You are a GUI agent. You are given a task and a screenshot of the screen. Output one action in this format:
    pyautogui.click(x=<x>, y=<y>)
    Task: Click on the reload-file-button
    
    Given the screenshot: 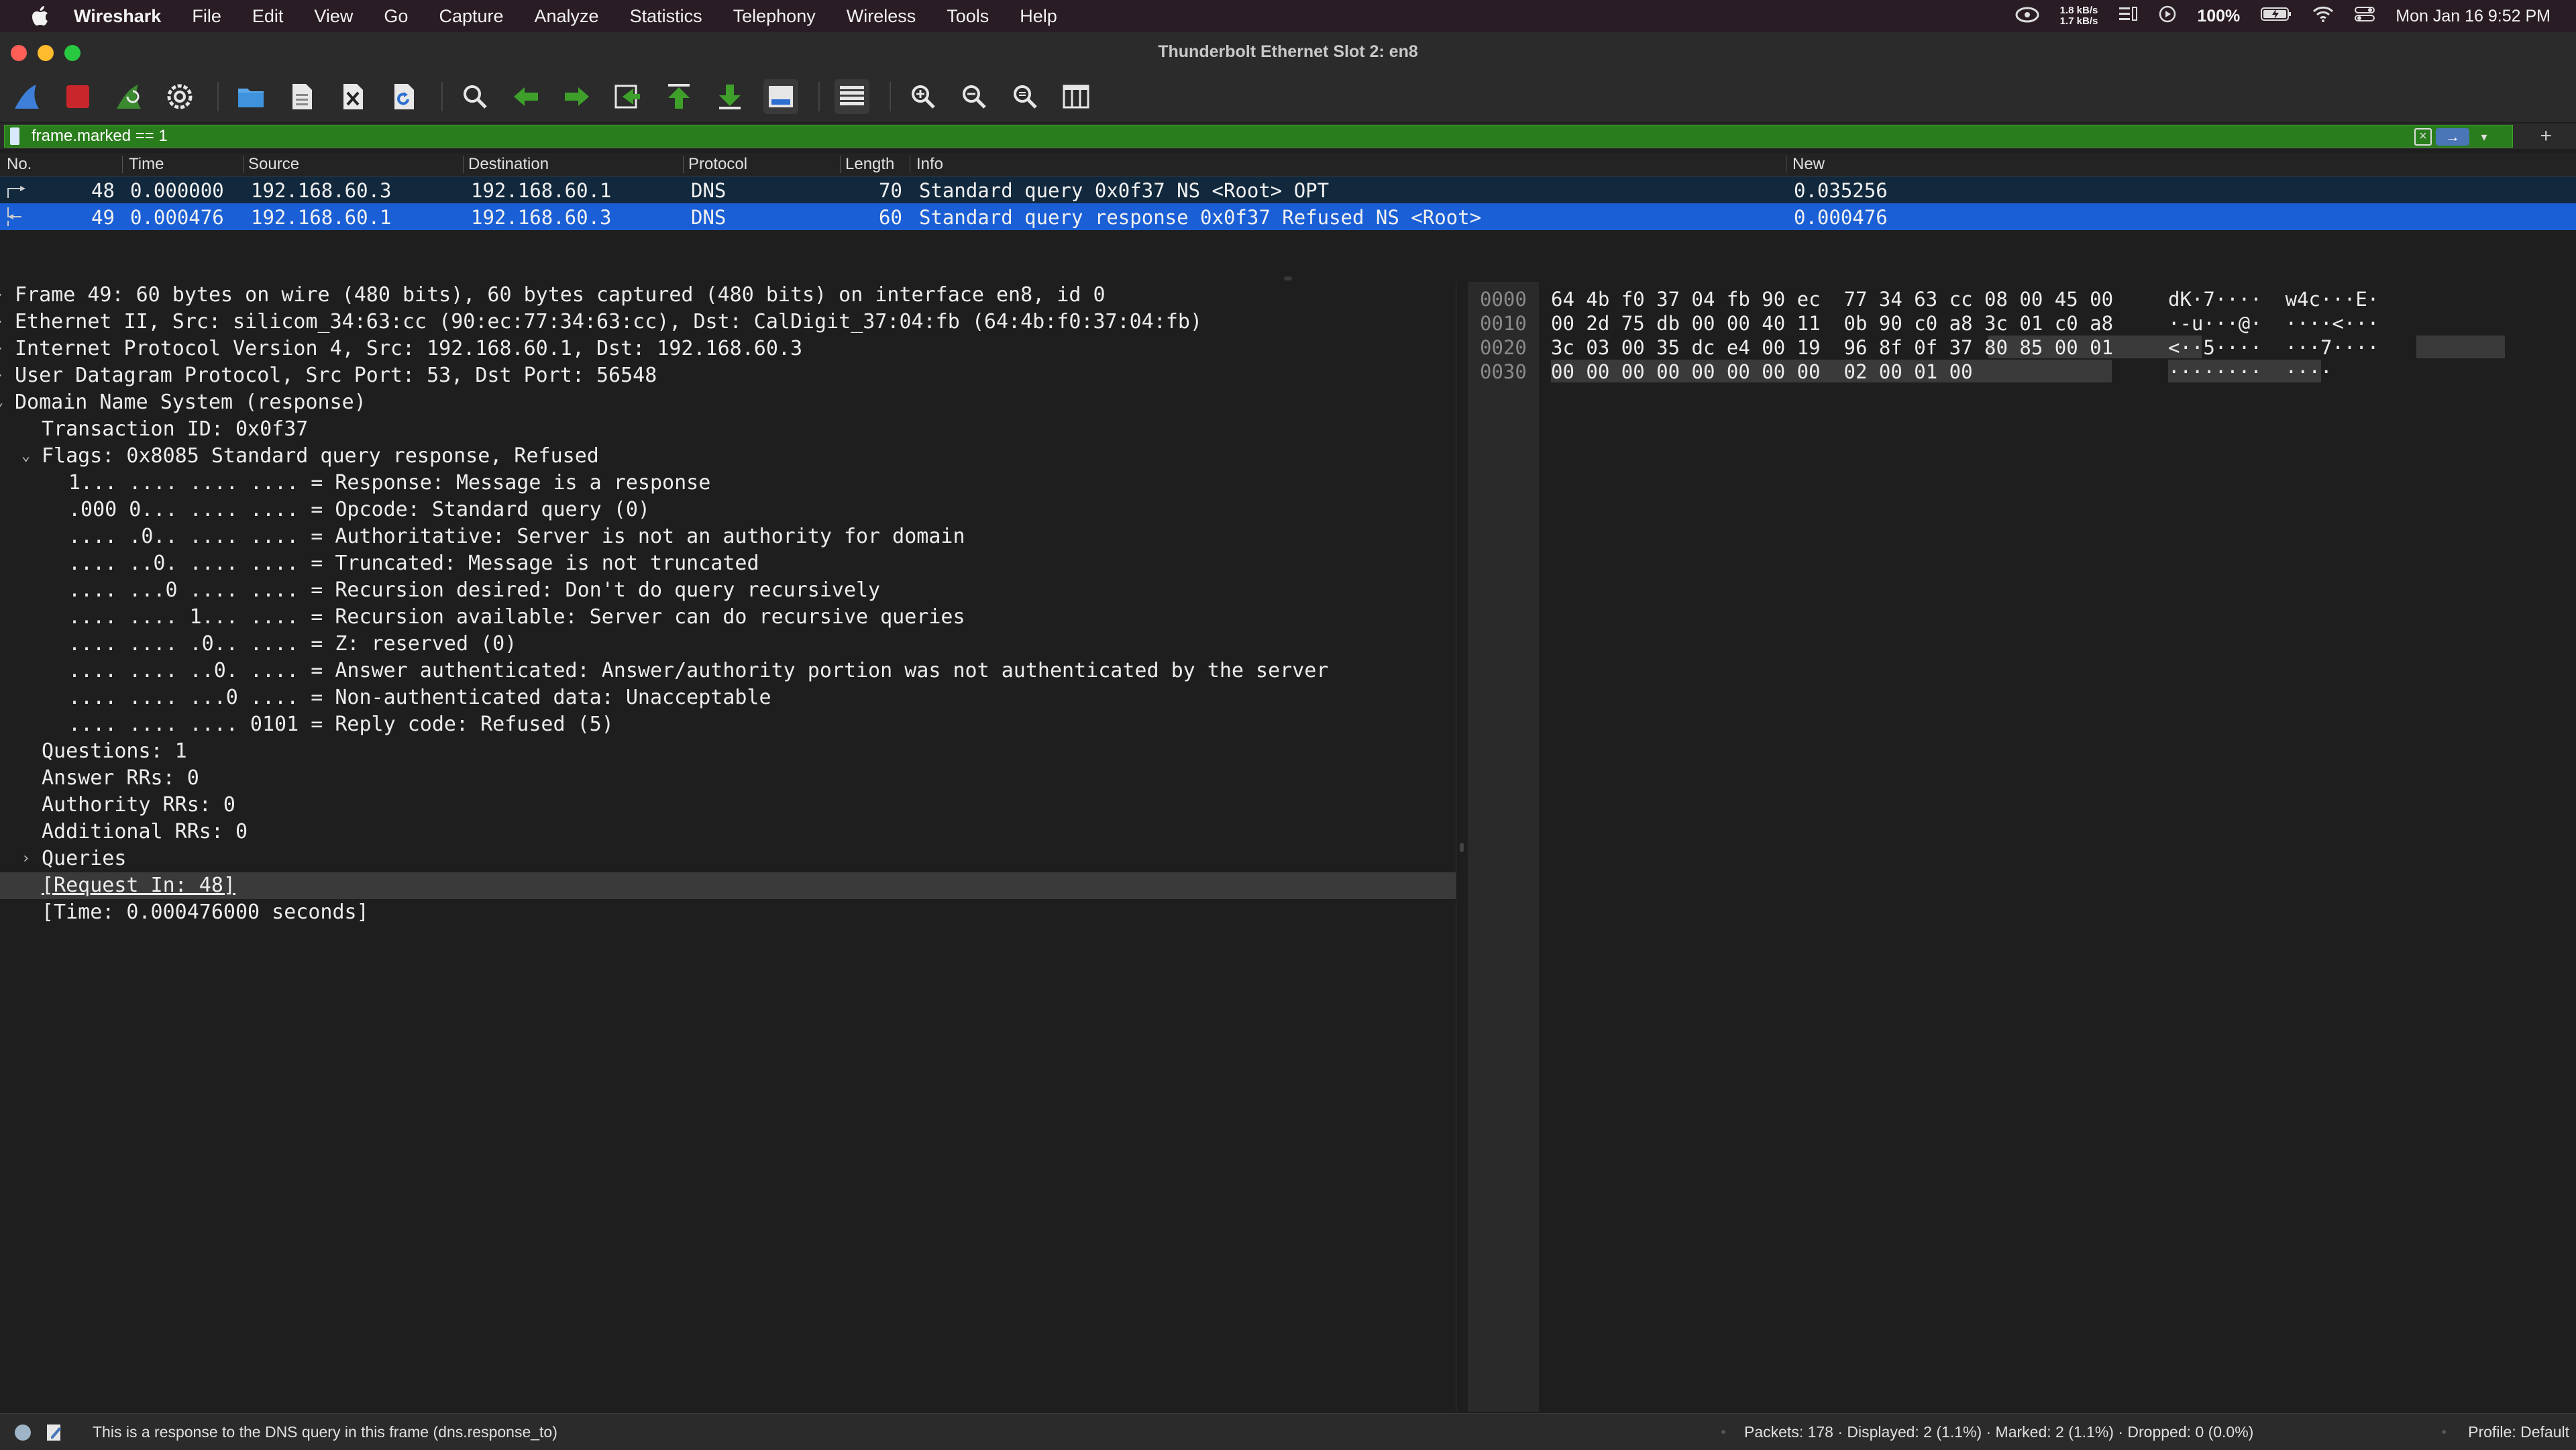 What is the action you would take?
    pyautogui.click(x=403, y=96)
    